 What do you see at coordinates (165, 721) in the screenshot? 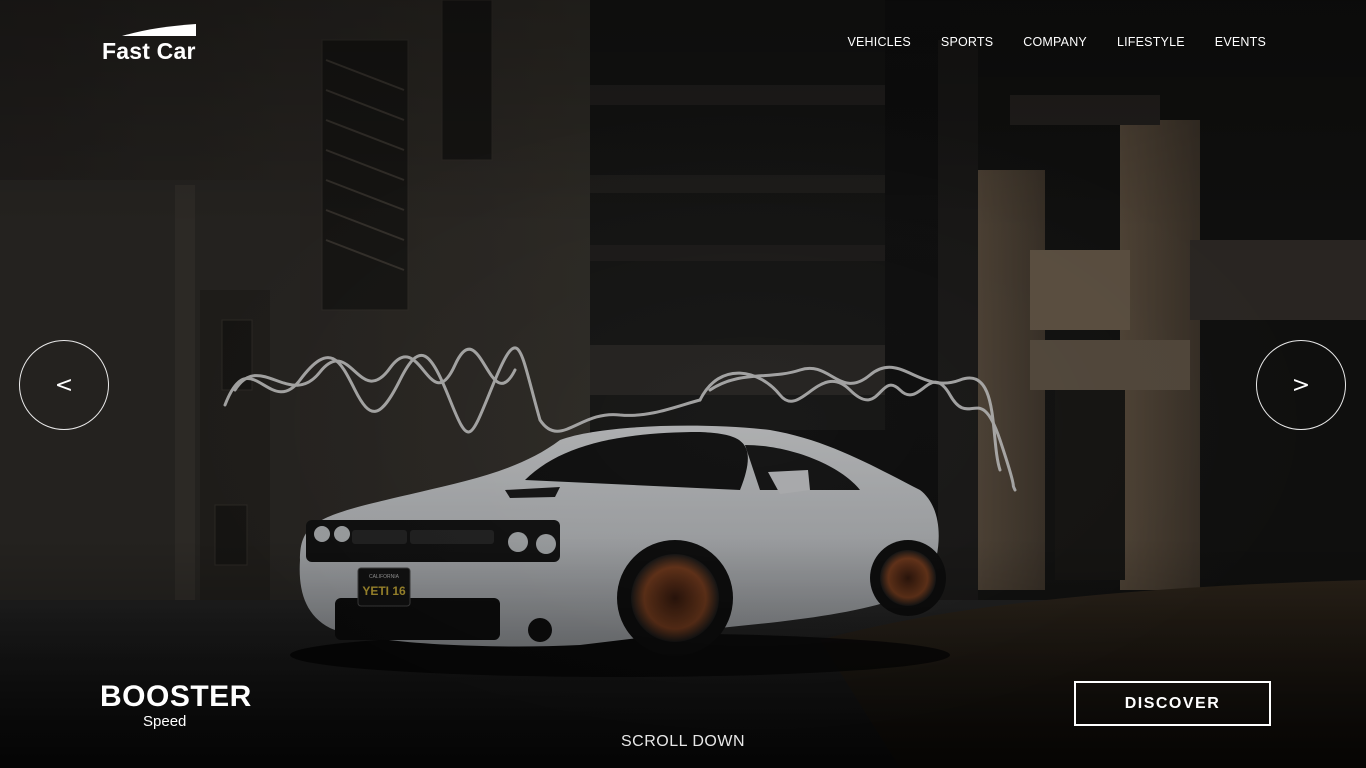
I see `slide-subtitle: Speed` at bounding box center [165, 721].